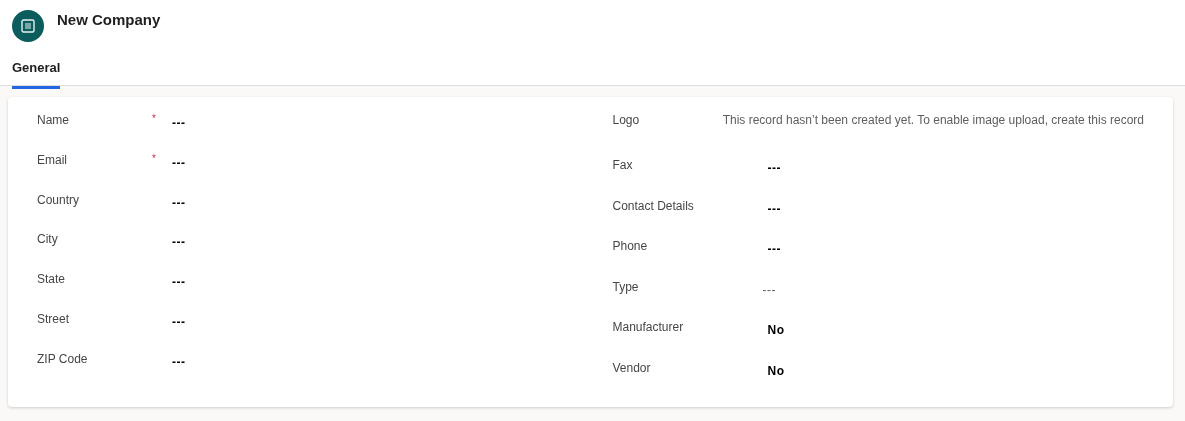 This screenshot has width=1185, height=421. I want to click on field-label: Type, so click(626, 287).